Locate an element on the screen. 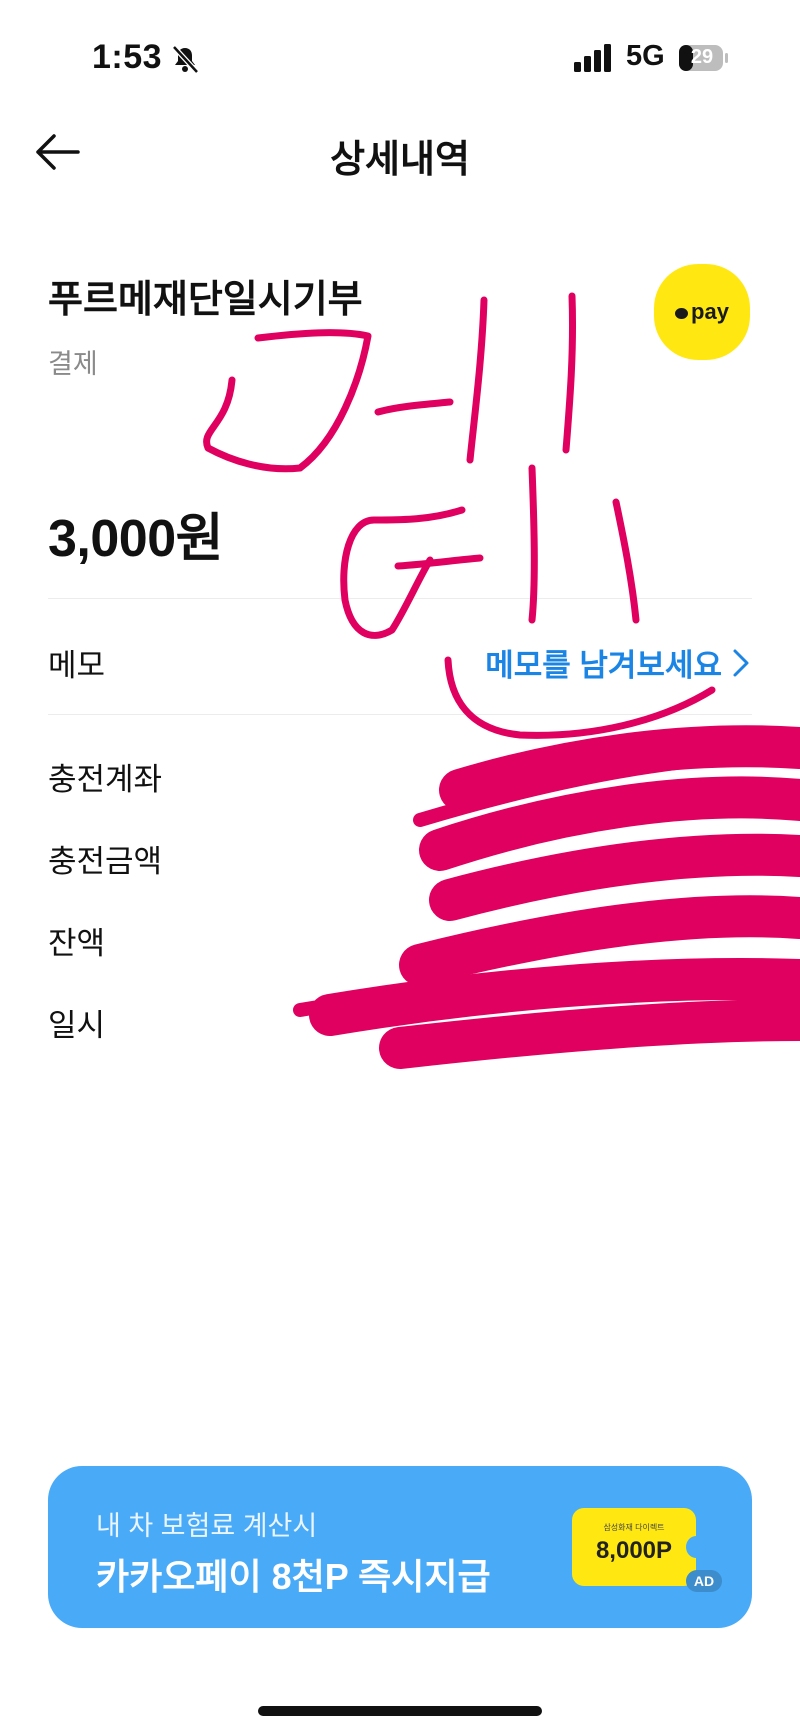 Image resolution: width=800 pixels, height=1734 pixels. detail-label-charge-account: 충전계좌 is located at coordinates (105, 779).